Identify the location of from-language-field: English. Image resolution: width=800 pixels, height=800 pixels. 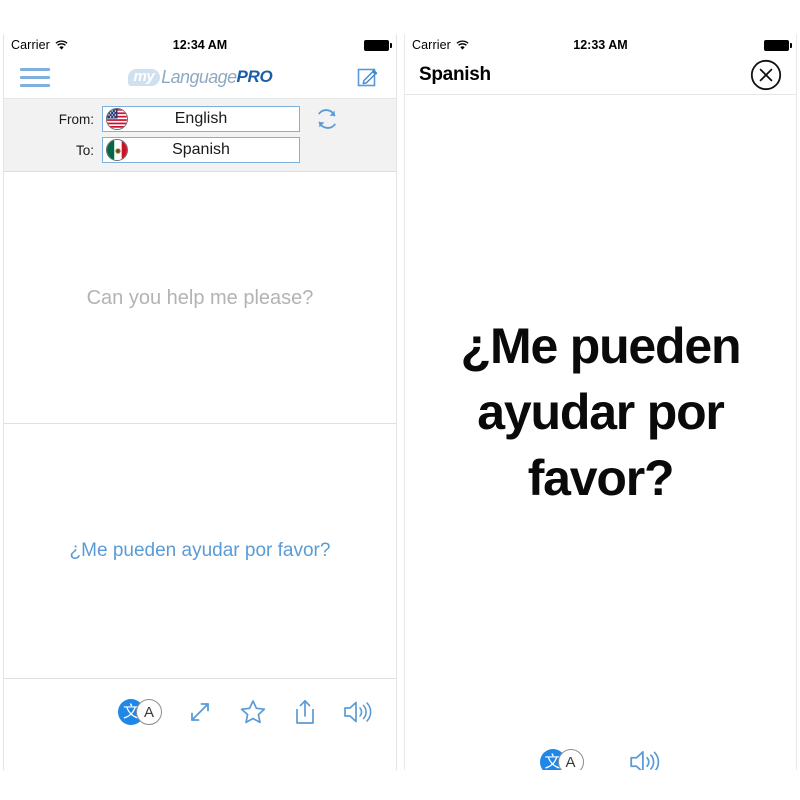
(201, 119).